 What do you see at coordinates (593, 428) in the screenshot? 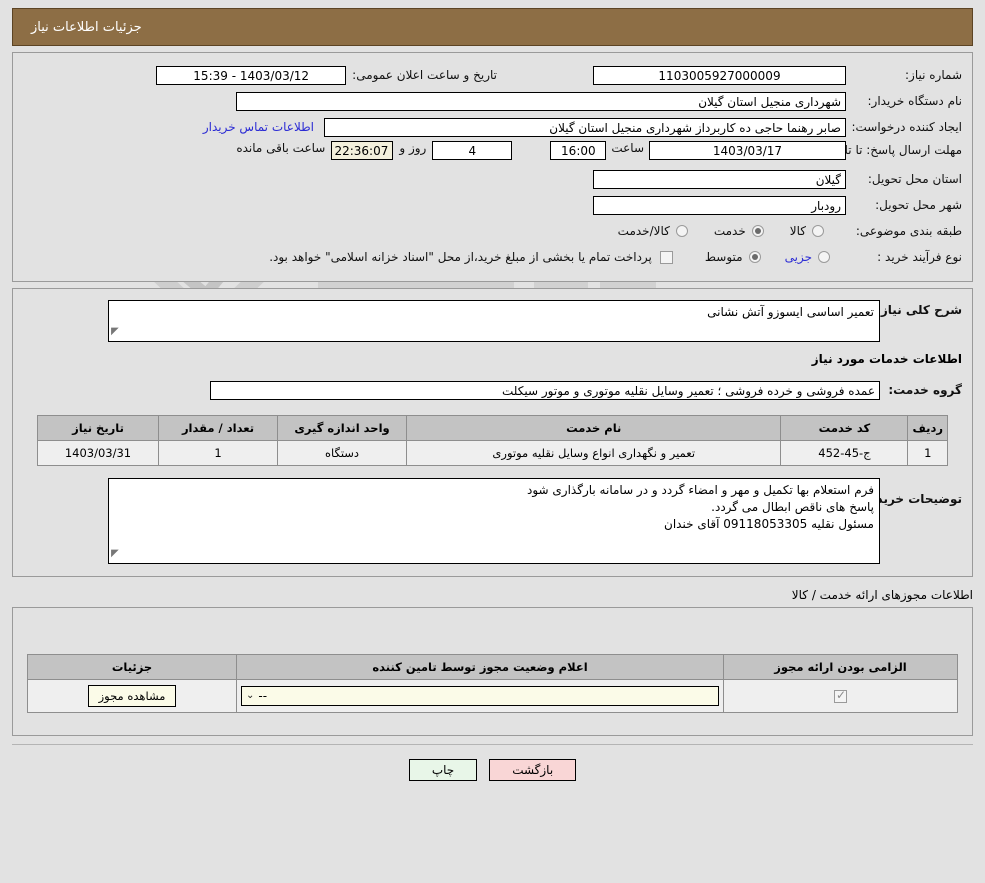
I see `col-service-name: نام خدمت` at bounding box center [593, 428].